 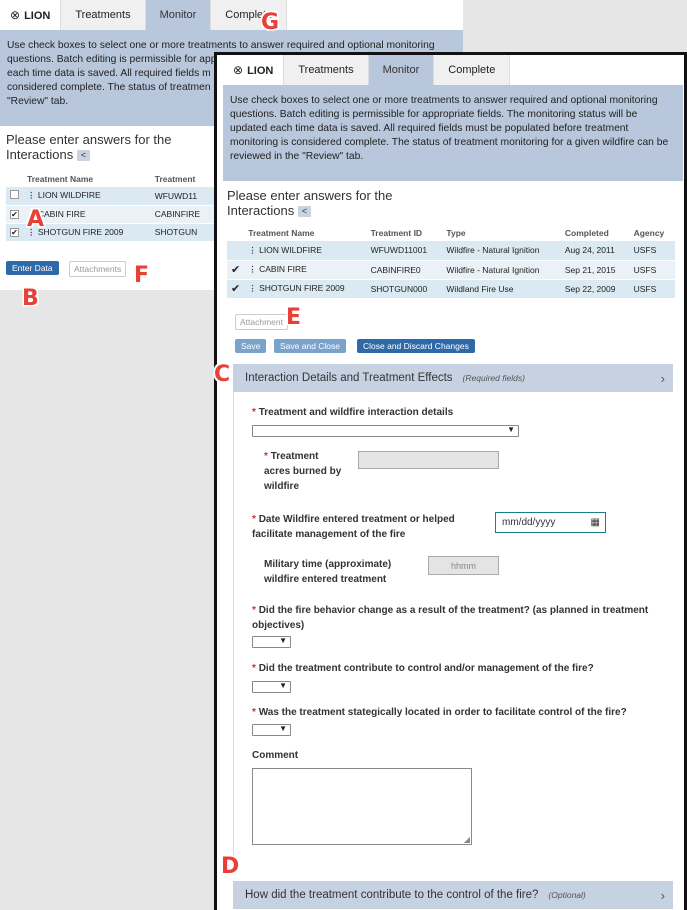 I want to click on marker-f: F, so click(x=142, y=275).